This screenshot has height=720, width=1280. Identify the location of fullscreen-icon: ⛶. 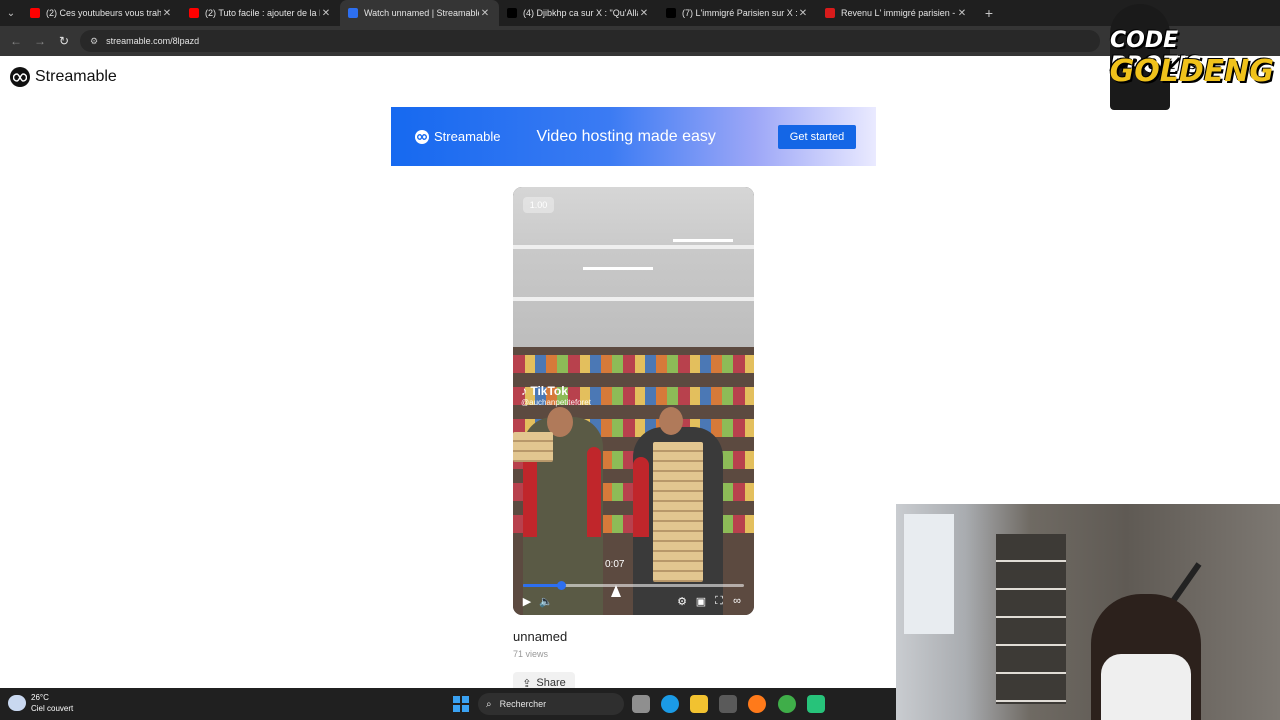
(719, 601).